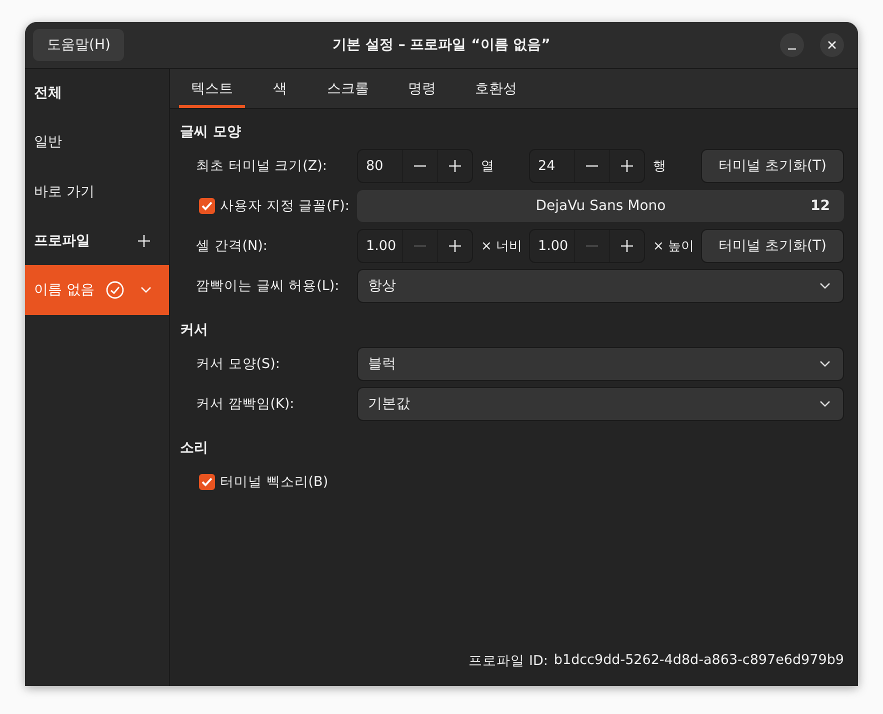 Image resolution: width=883 pixels, height=714 pixels. What do you see at coordinates (792, 49) in the screenshot?
I see `minimize-icon` at bounding box center [792, 49].